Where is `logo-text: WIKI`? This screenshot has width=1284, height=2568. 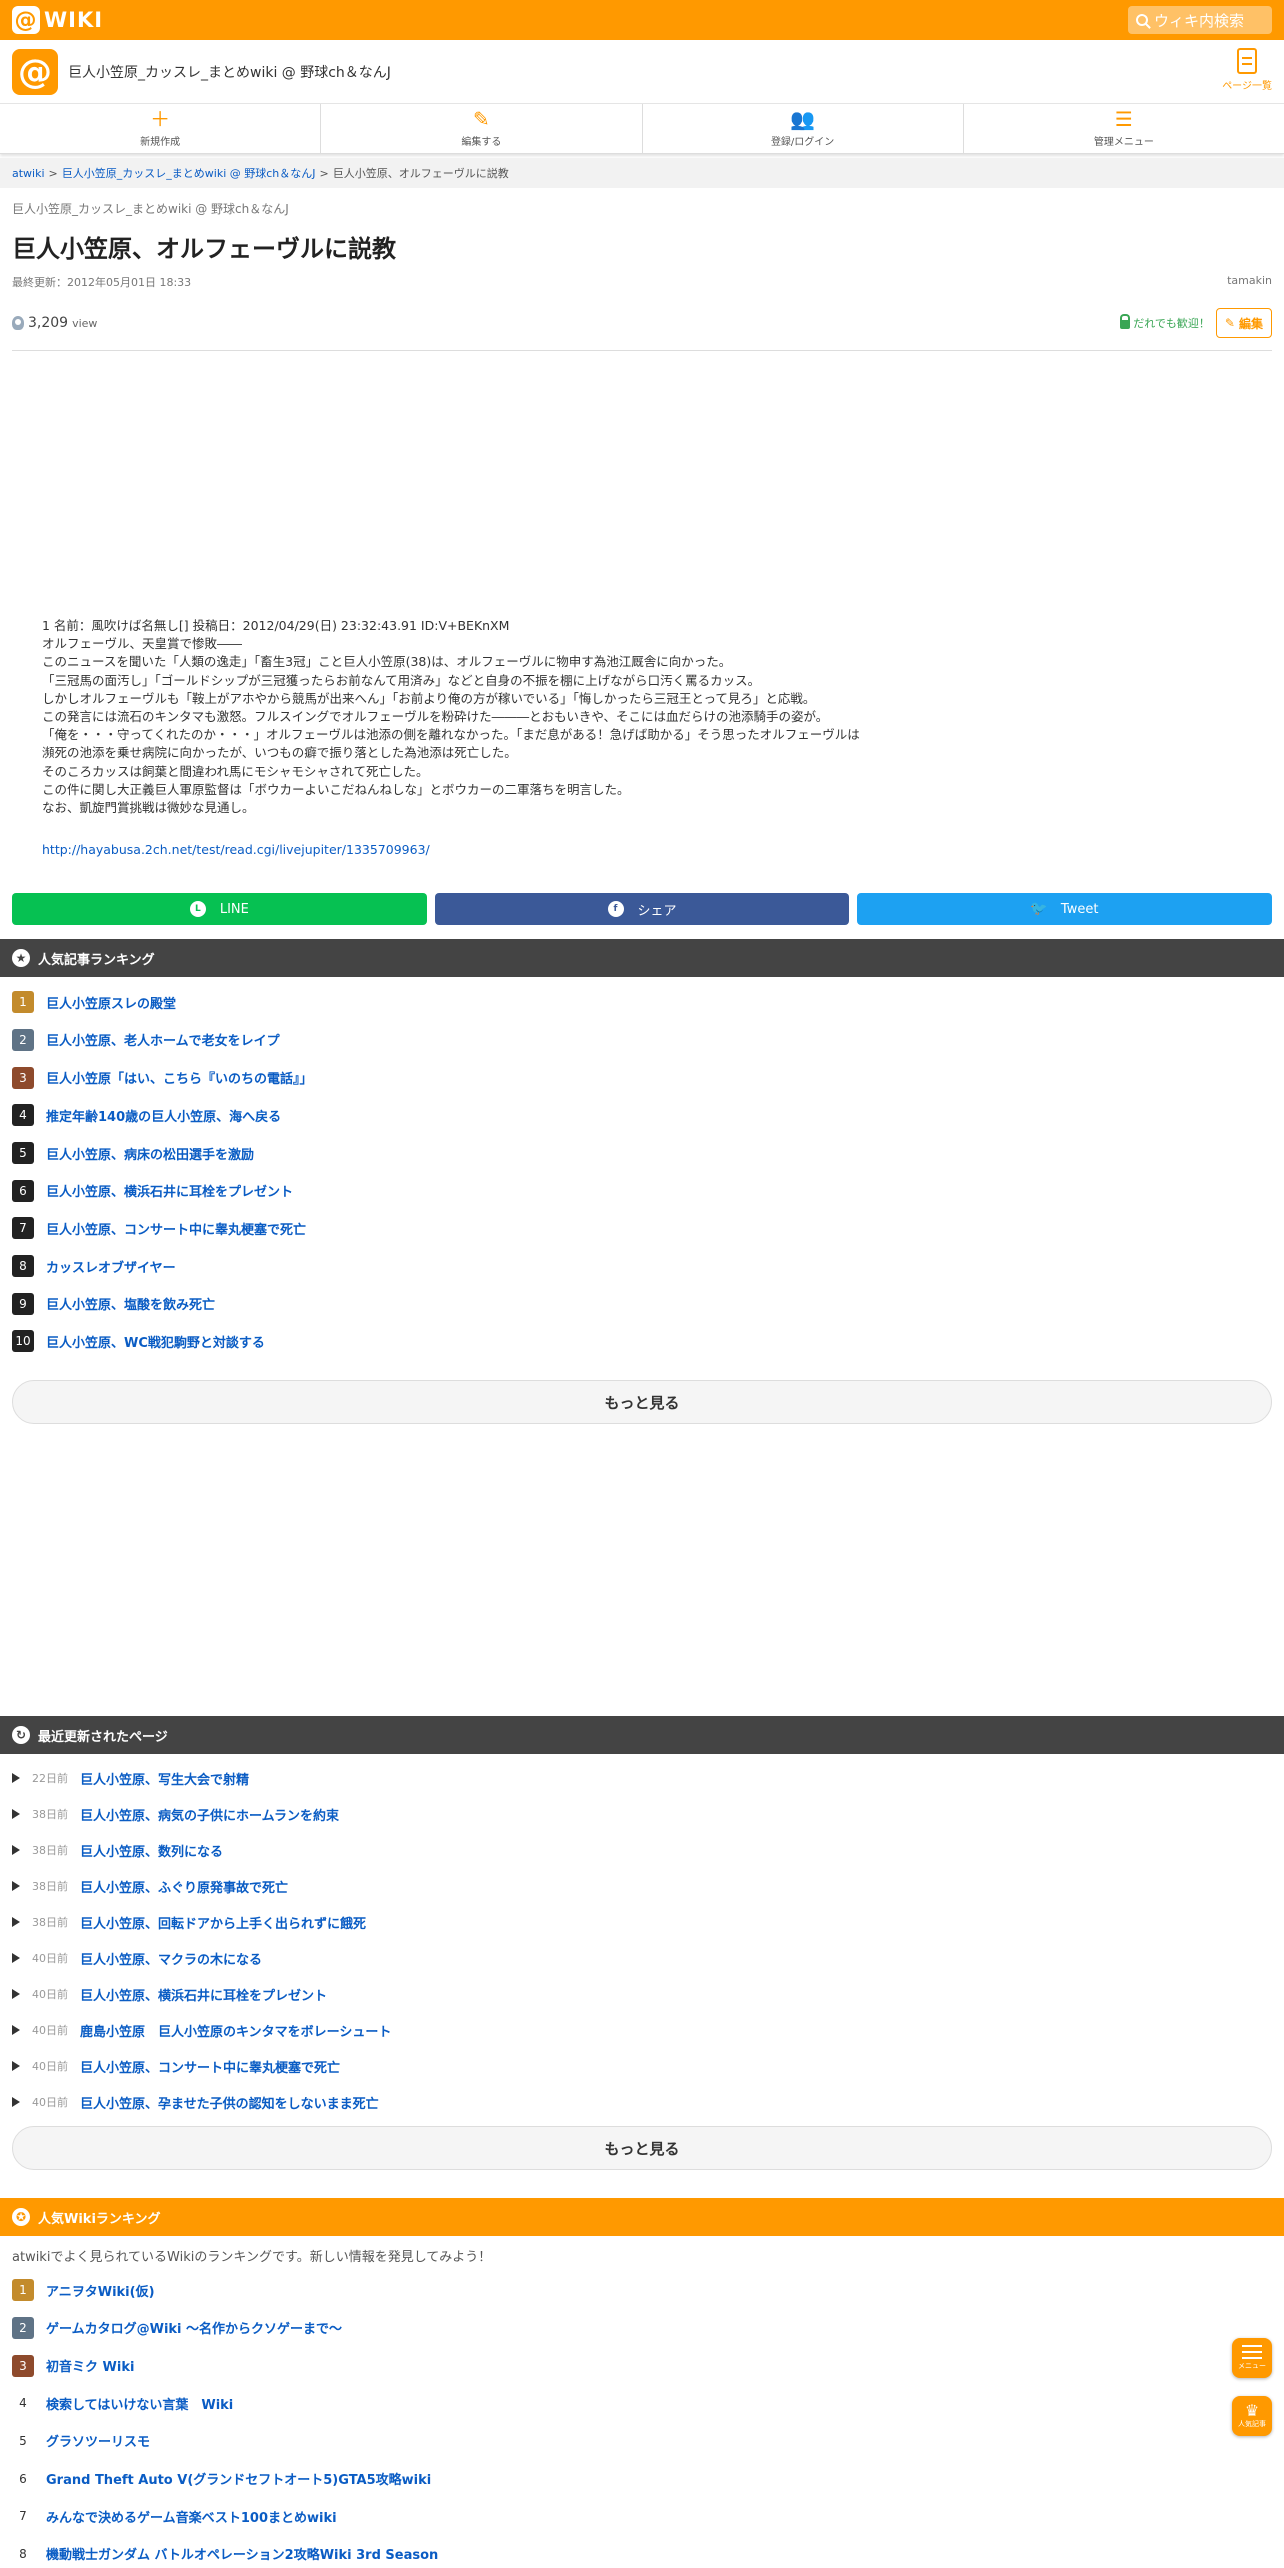
logo-text: WIKI is located at coordinates (74, 20).